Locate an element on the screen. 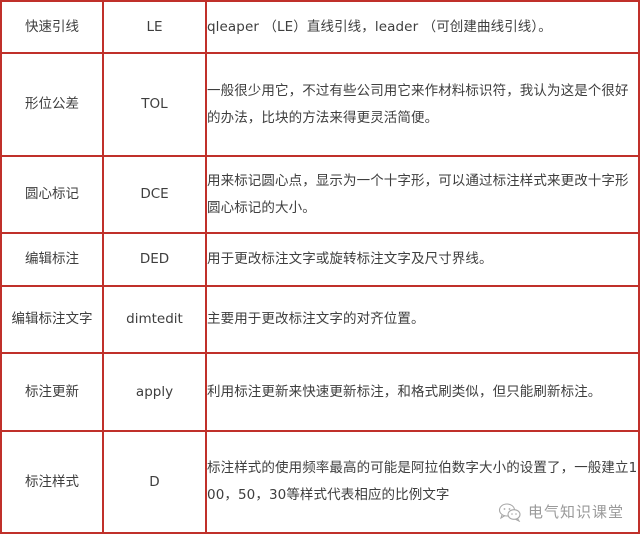  watermark: 电气知识课堂 is located at coordinates (560, 511).